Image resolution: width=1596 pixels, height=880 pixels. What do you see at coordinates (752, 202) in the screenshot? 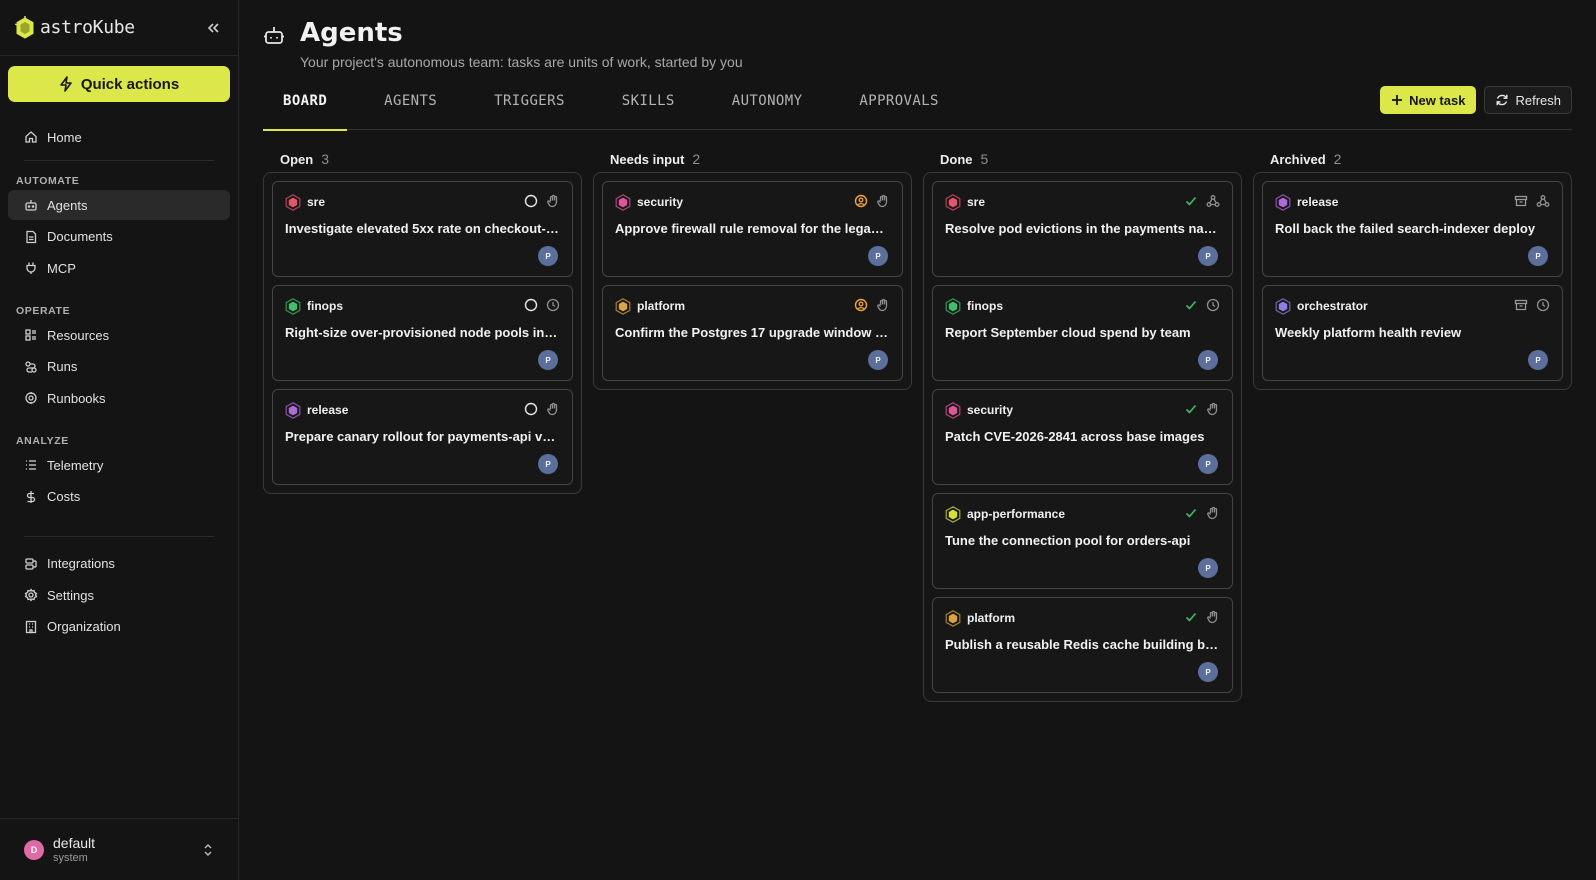
I see `card-agent: security` at bounding box center [752, 202].